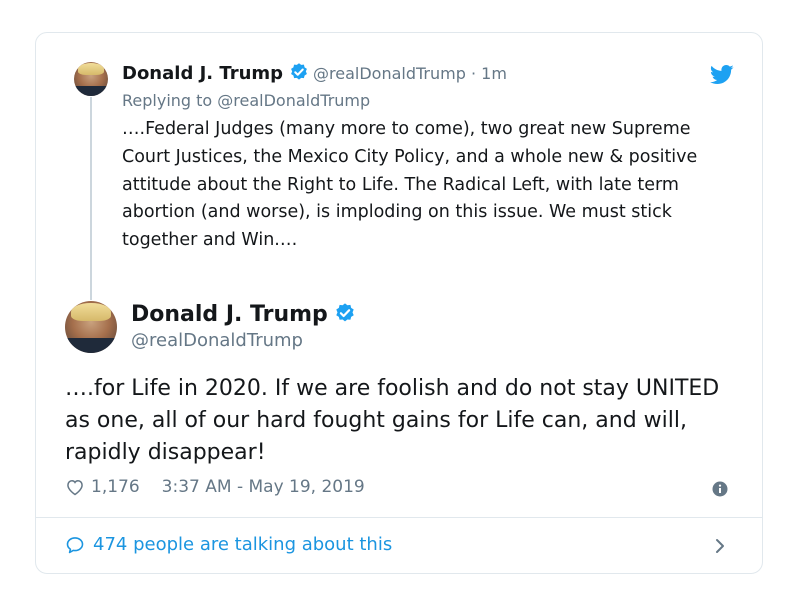  What do you see at coordinates (399, 517) in the screenshot?
I see `footer-divider` at bounding box center [399, 517].